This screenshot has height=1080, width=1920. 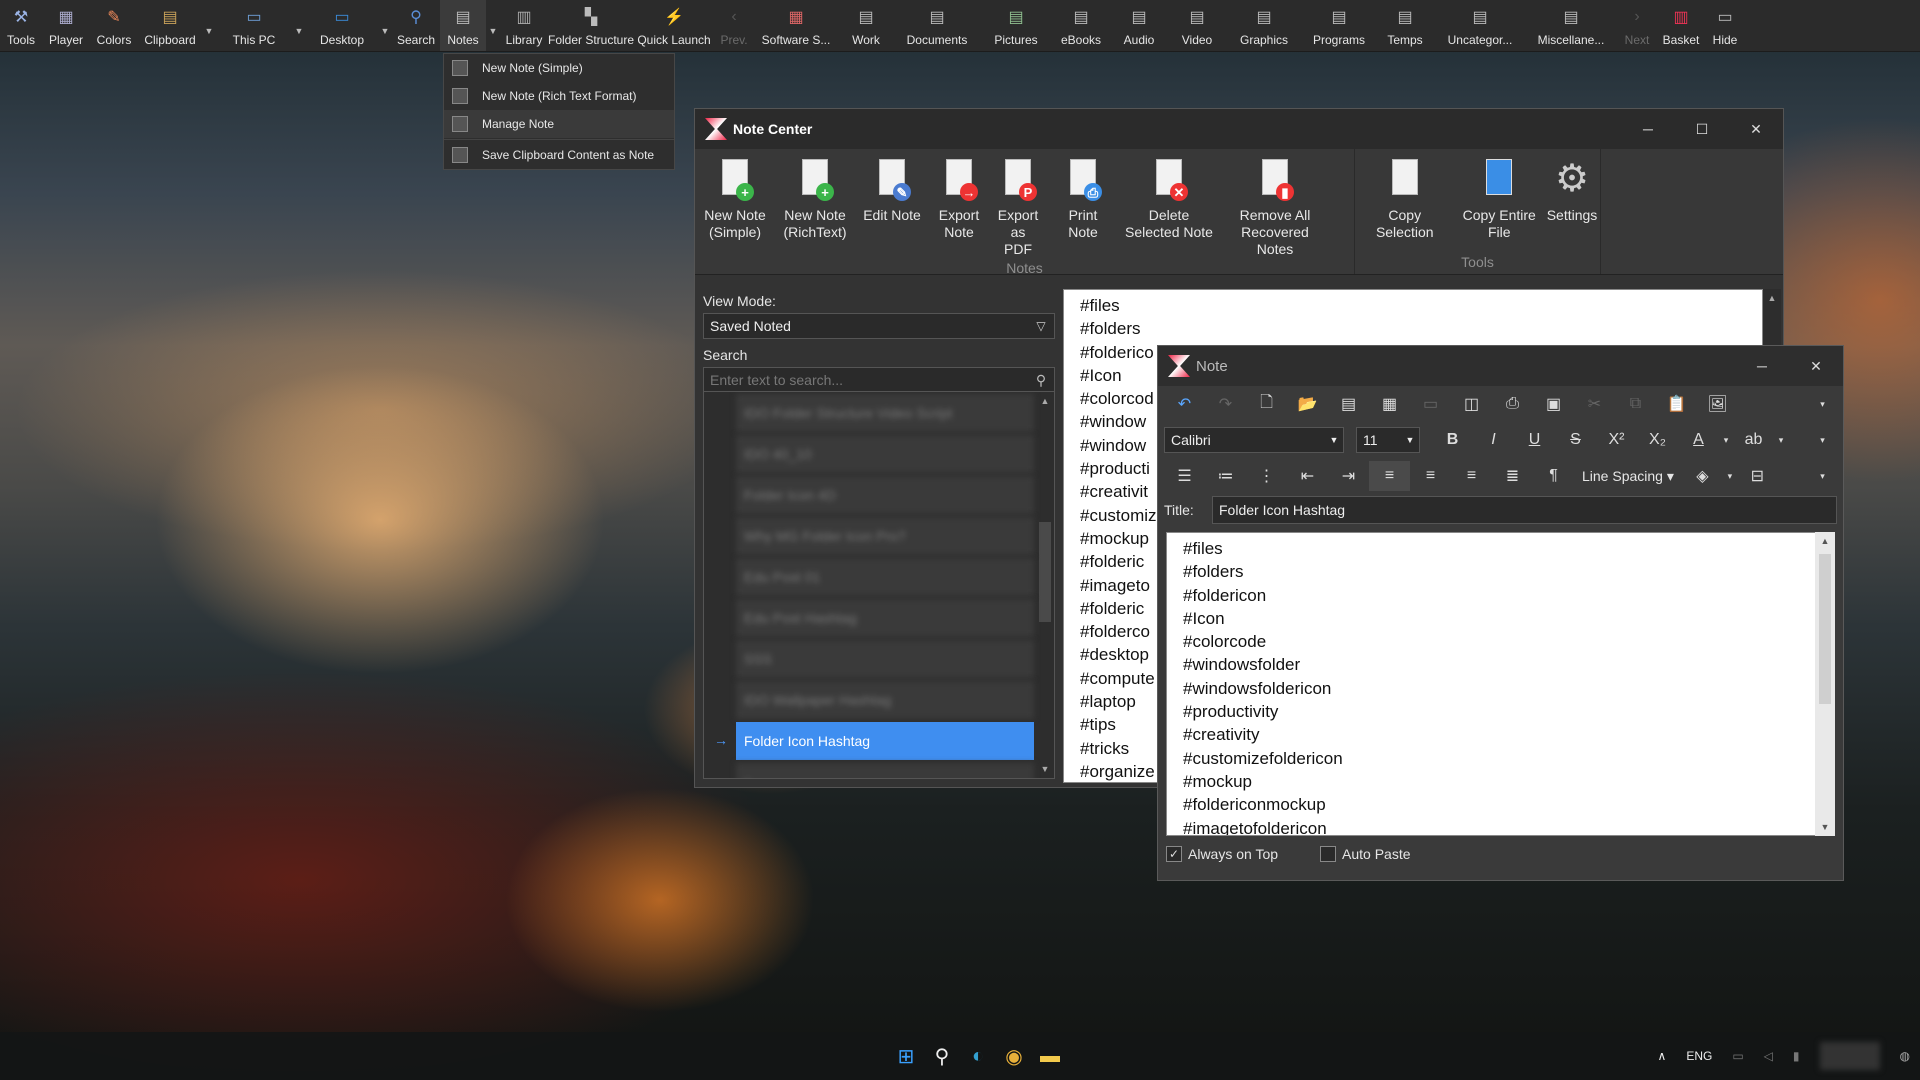 I want to click on ribbon-edit-note-button: ✎ Edit Note, so click(x=892, y=203).